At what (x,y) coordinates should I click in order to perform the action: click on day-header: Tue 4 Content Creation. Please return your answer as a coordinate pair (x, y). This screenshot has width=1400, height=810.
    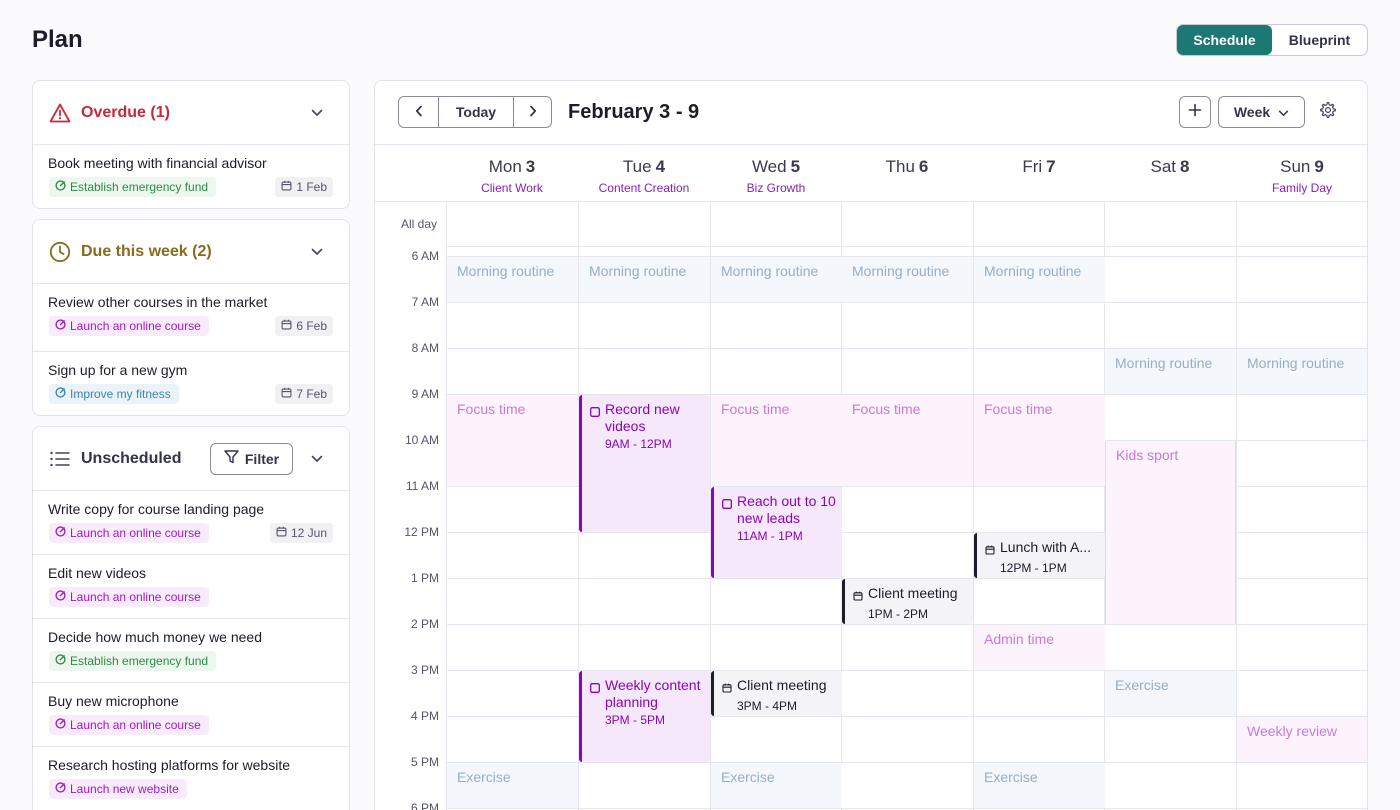
    Looking at the image, I should click on (644, 173).